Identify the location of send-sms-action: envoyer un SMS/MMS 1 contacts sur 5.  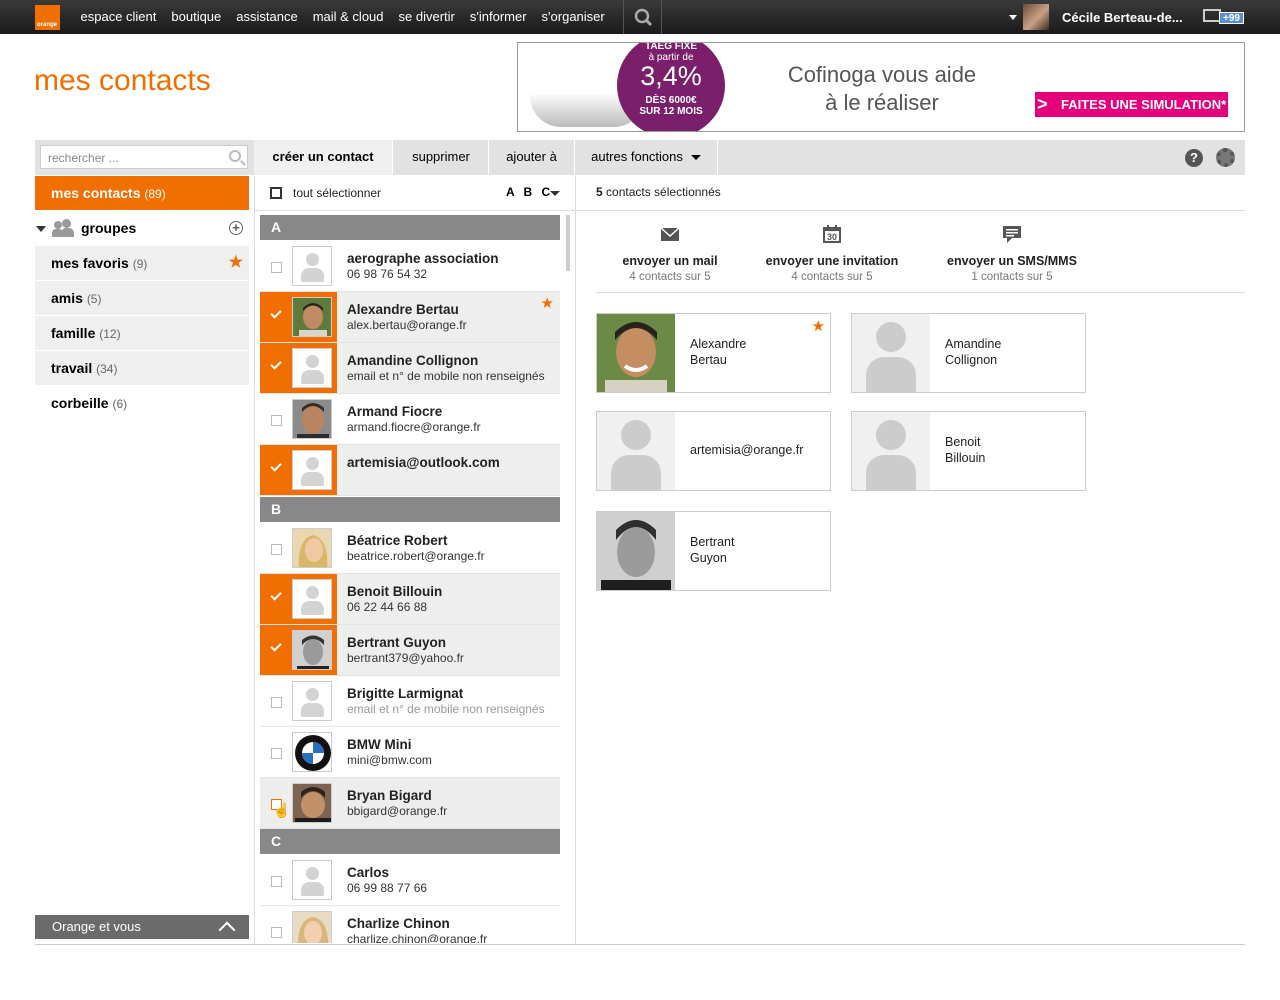
(1012, 253).